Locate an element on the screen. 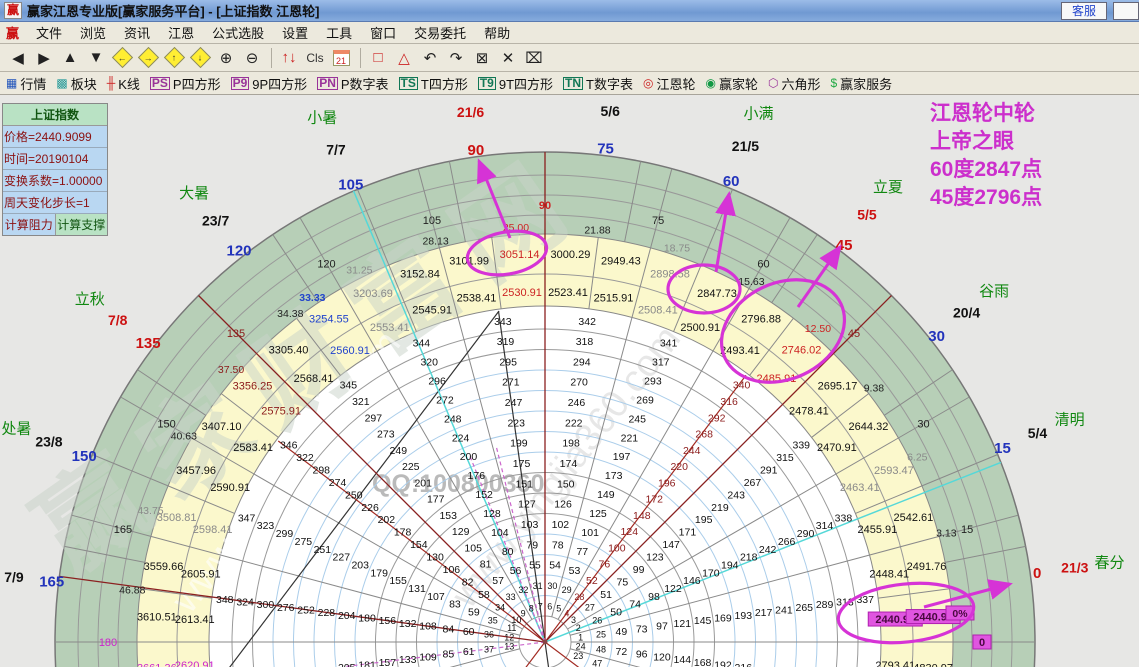 The height and width of the screenshot is (667, 1139). flag-down-icon: ▼ is located at coordinates (96, 58).